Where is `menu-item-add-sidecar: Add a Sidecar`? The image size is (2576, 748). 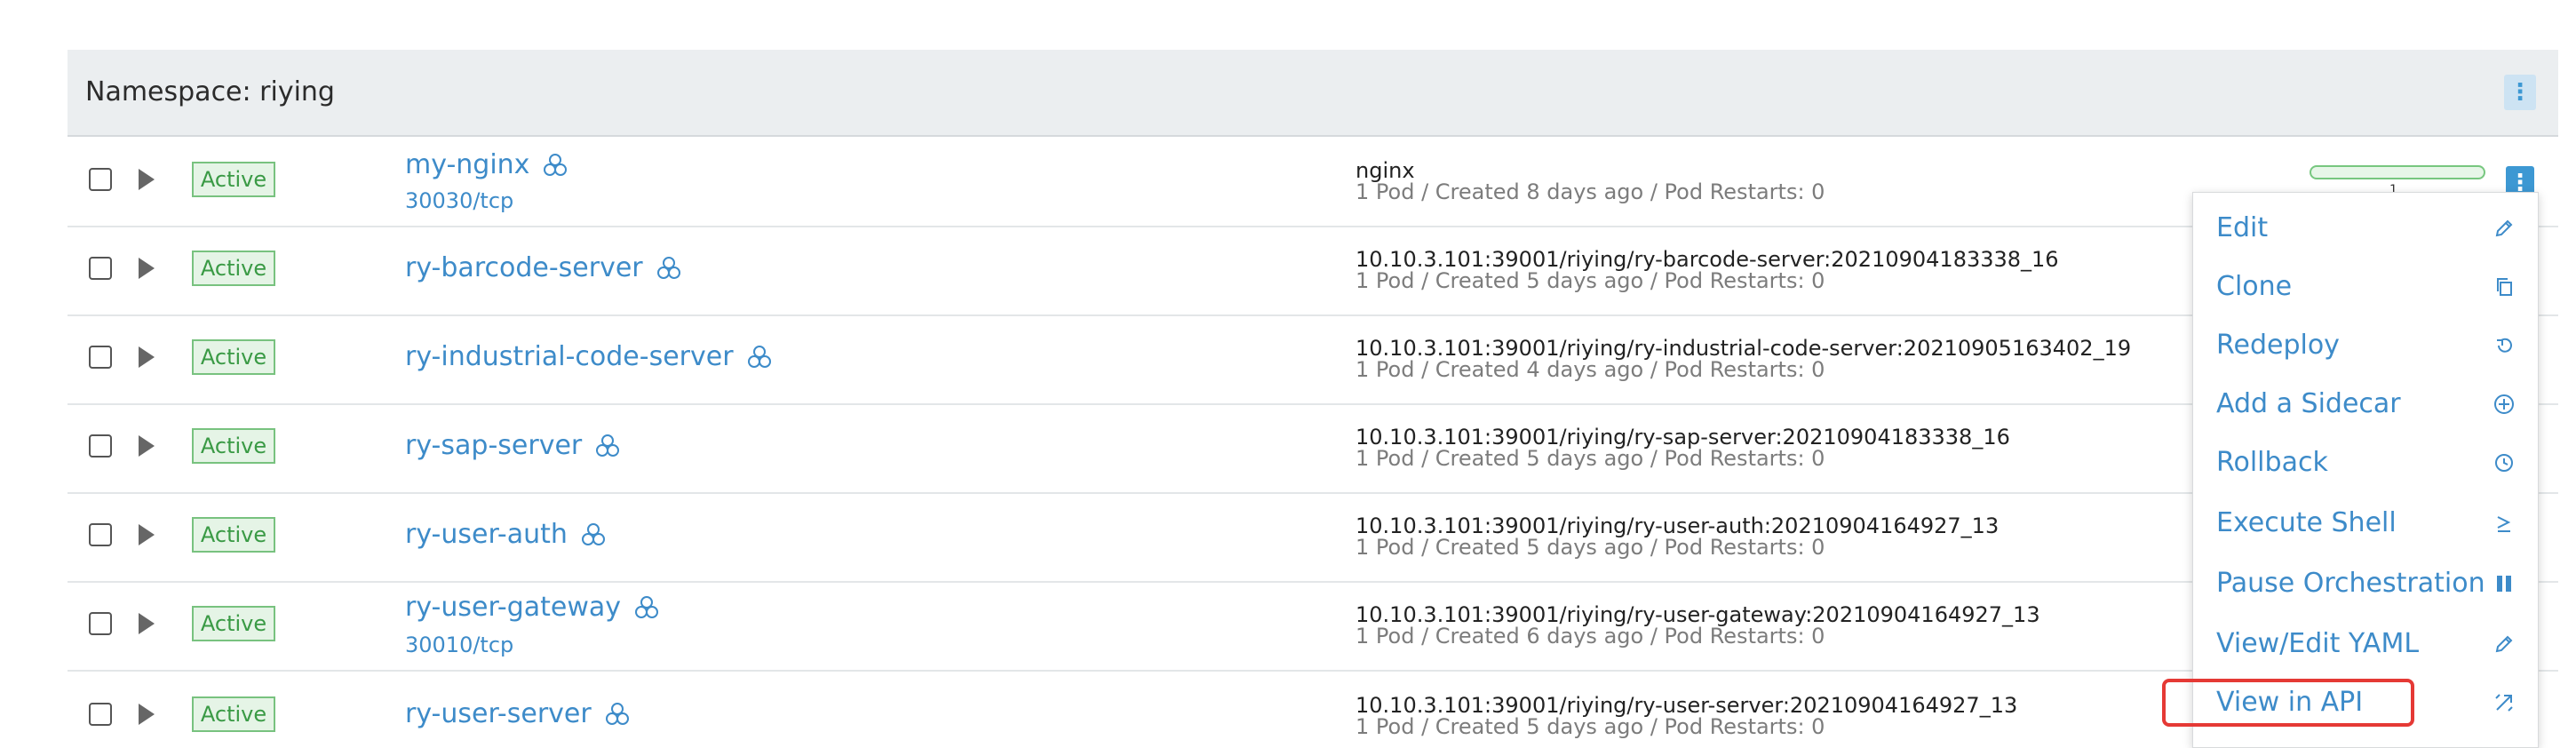 menu-item-add-sidecar: Add a Sidecar is located at coordinates (2365, 405).